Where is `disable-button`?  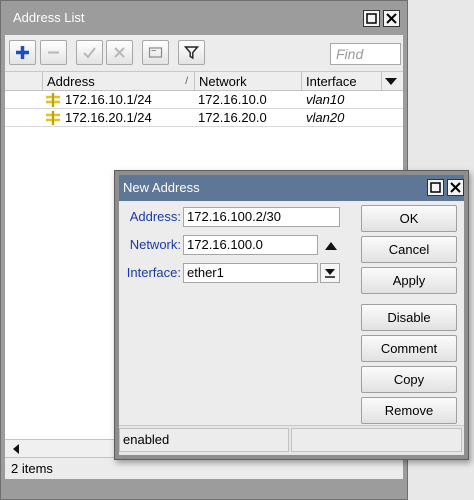 disable-button is located at coordinates (119, 52).